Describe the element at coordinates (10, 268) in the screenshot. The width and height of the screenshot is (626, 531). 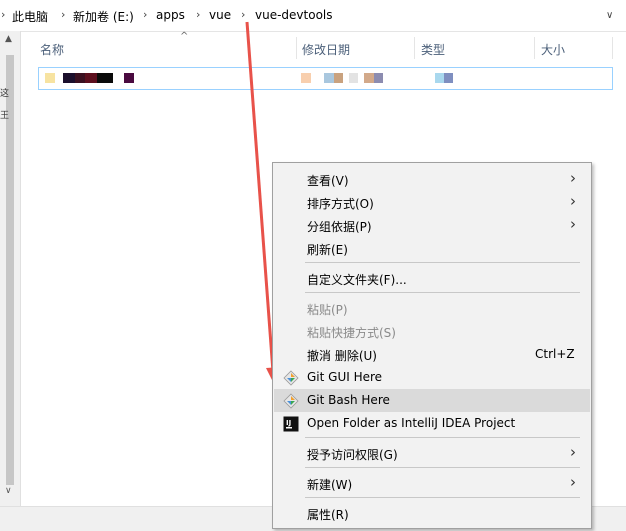
I see `navigation-pane-scrollbar: ▲ ∨` at that location.